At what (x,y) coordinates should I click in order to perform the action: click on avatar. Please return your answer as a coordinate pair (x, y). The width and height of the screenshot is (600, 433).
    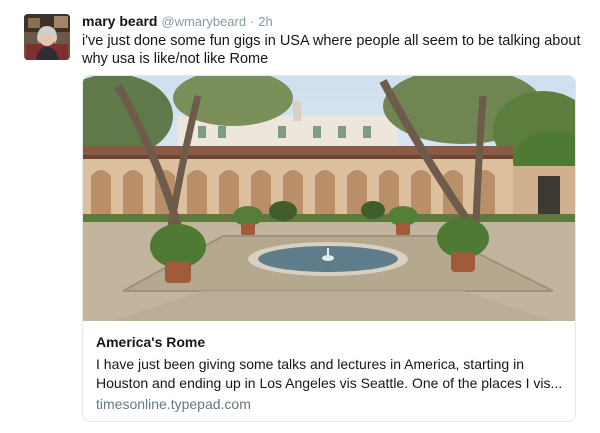
    Looking at the image, I should click on (47, 37).